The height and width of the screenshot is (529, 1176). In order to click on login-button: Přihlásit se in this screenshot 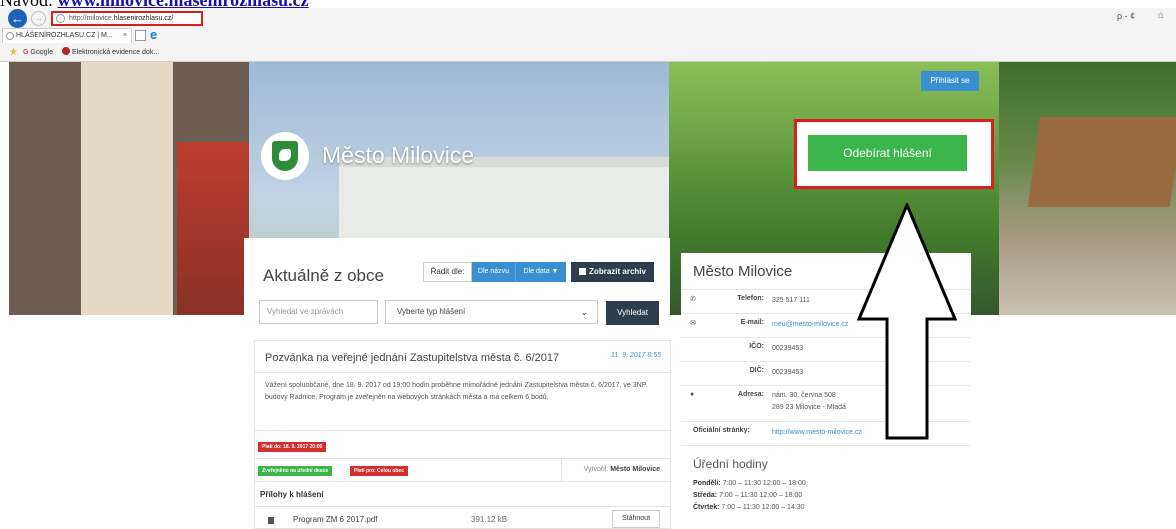, I will do `click(950, 81)`.